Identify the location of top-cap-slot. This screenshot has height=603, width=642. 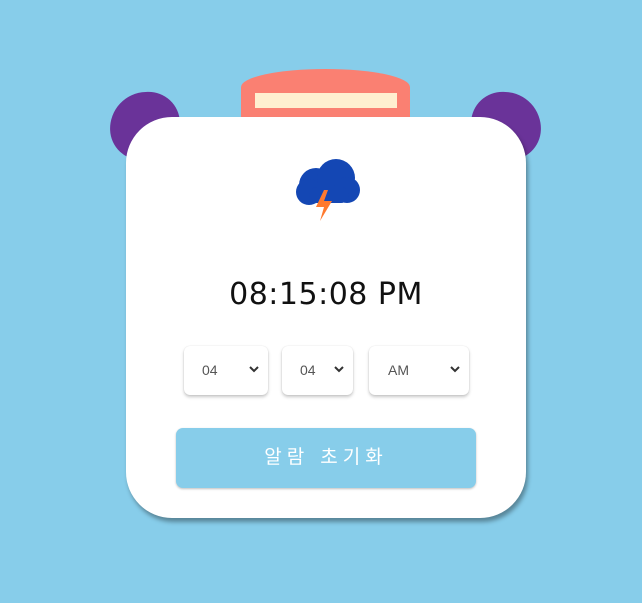
(326, 100).